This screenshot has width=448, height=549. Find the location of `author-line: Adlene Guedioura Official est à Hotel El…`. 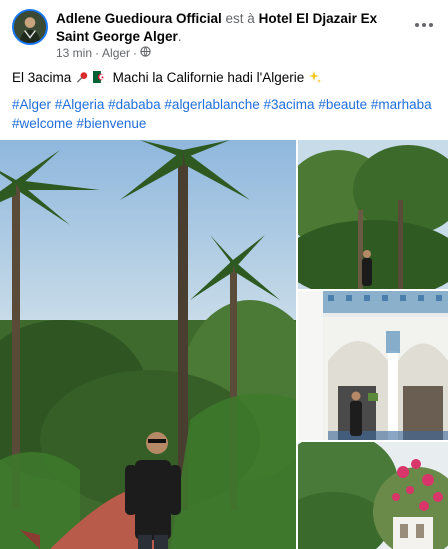

author-line: Adlene Guedioura Official est à Hotel El… is located at coordinates (226, 28).